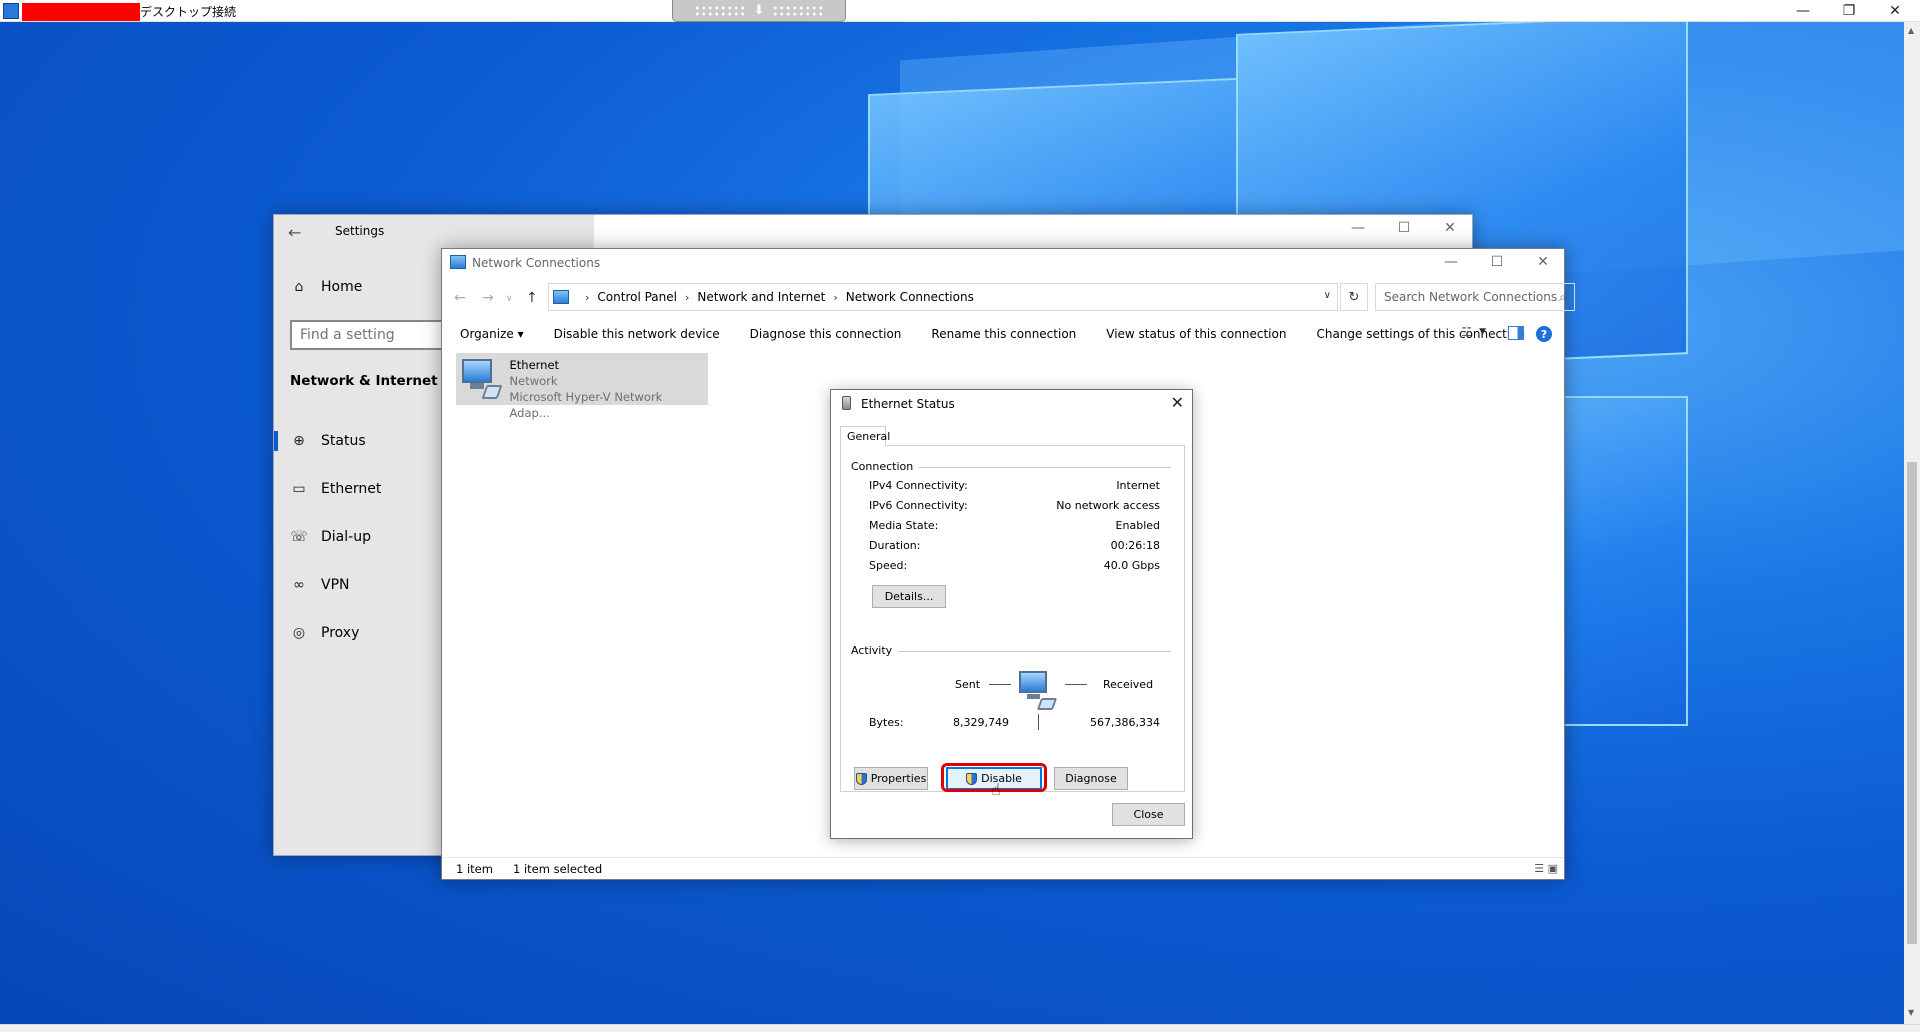 The width and height of the screenshot is (1920, 1032). I want to click on settings-title: Settings, so click(360, 231).